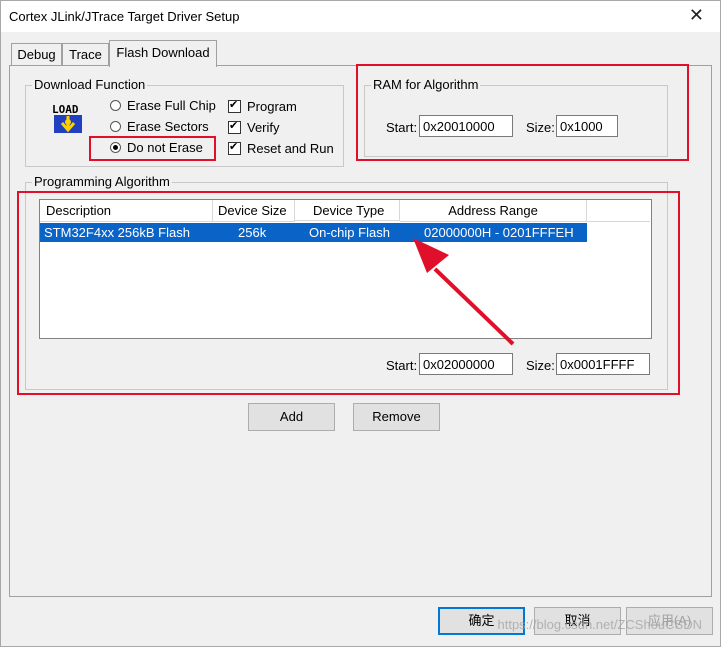  Describe the element at coordinates (115, 147) in the screenshot. I see `radio-indicator-selected` at that location.